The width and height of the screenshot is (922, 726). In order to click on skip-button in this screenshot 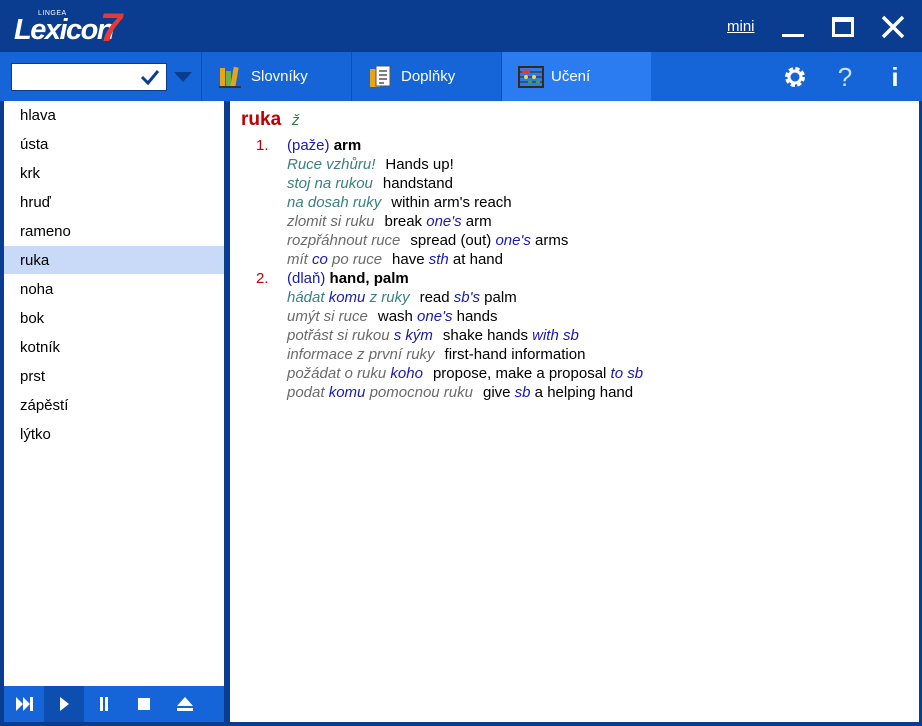, I will do `click(24, 704)`.